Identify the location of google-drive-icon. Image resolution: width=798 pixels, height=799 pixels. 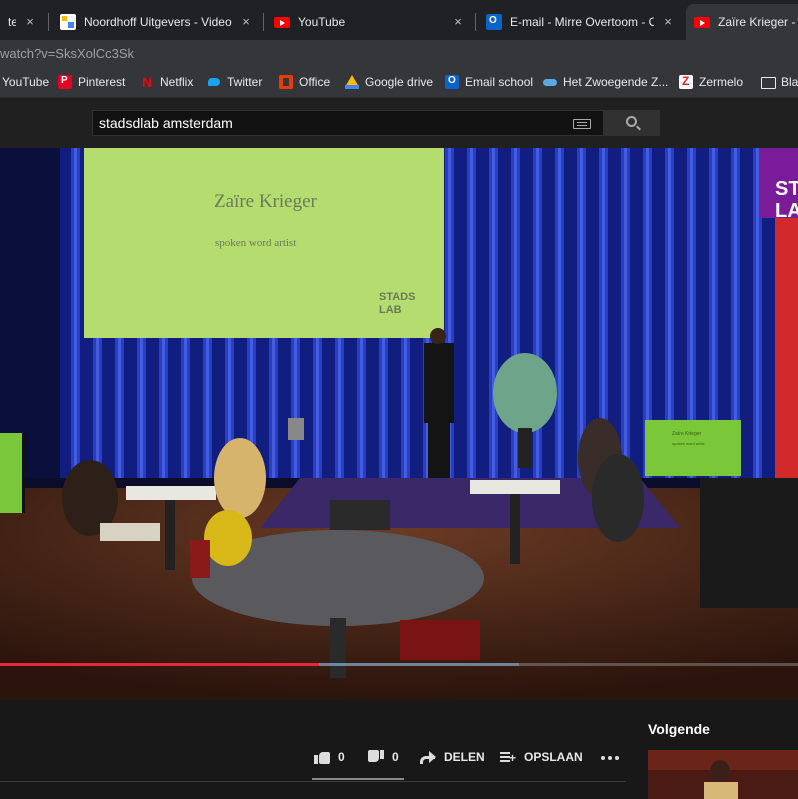
(352, 82).